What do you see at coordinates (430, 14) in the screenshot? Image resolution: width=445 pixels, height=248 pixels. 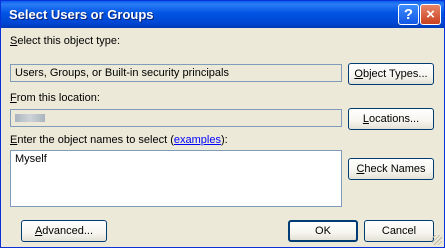 I see `close-button: ×` at bounding box center [430, 14].